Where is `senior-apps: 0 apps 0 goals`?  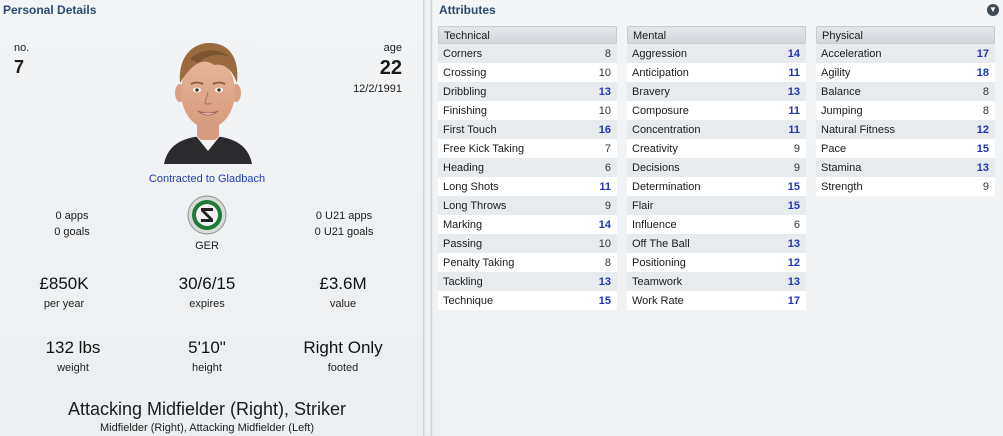 senior-apps: 0 apps 0 goals is located at coordinates (72, 224).